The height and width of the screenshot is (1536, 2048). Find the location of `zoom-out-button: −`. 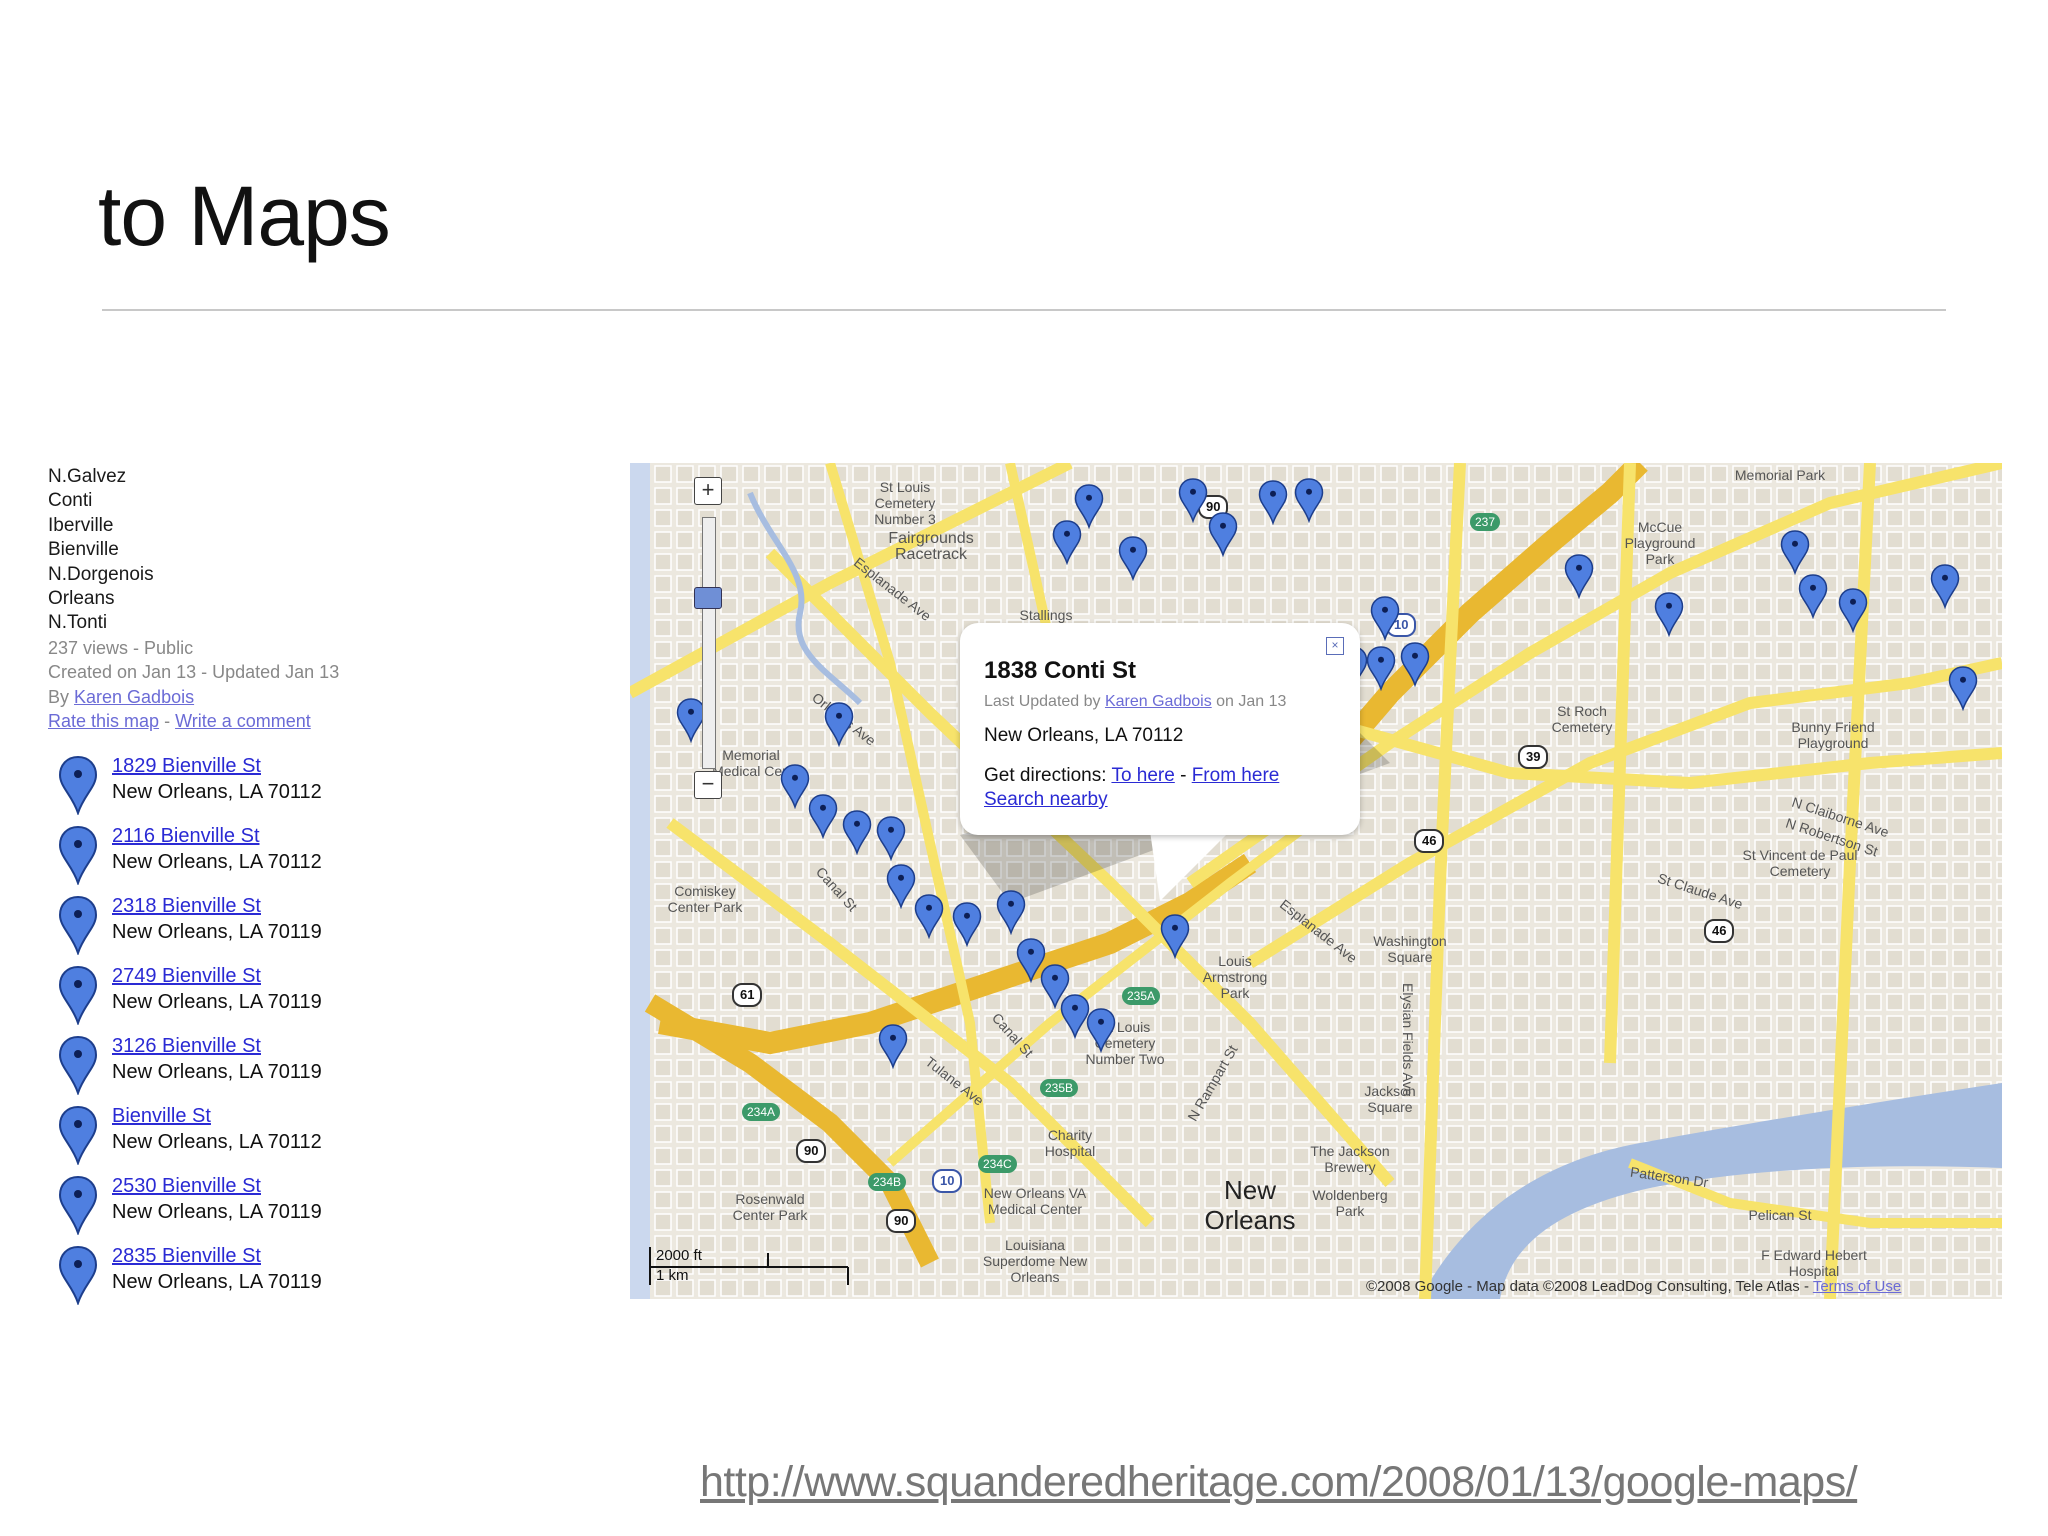

zoom-out-button: − is located at coordinates (708, 785).